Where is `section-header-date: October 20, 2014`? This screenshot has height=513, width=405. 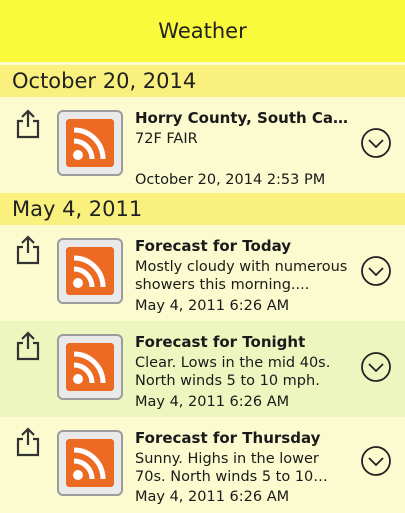 section-header-date: October 20, 2014 is located at coordinates (202, 81).